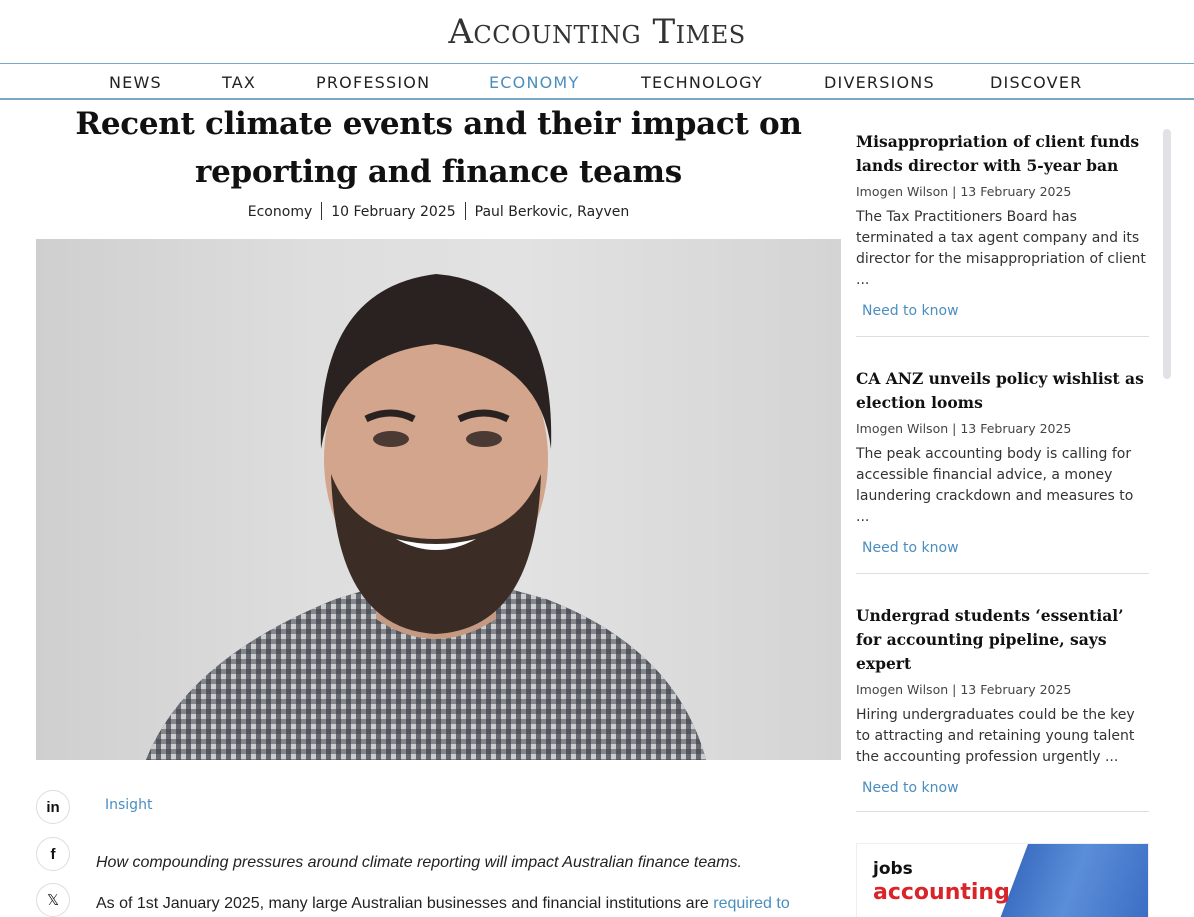  What do you see at coordinates (128, 805) in the screenshot?
I see `article-tag: Insight` at bounding box center [128, 805].